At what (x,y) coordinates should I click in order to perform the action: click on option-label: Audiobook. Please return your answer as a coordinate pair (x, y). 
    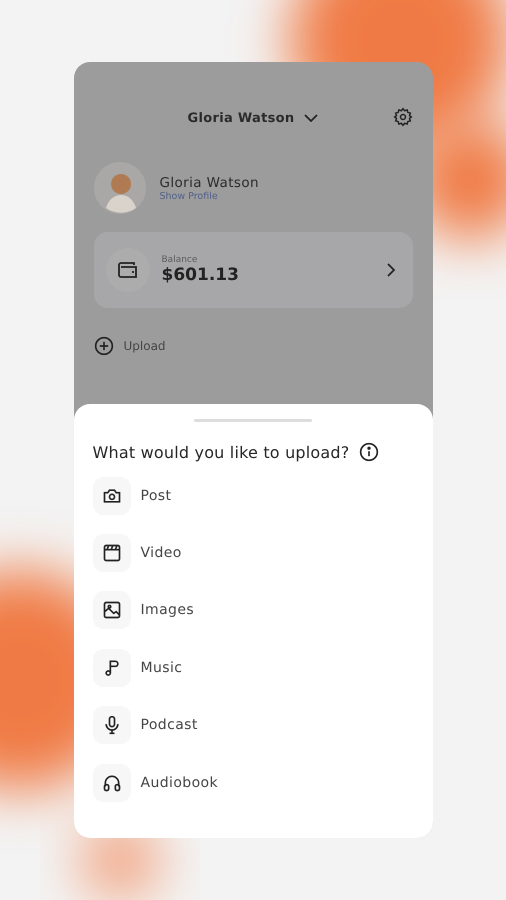
    Looking at the image, I should click on (179, 782).